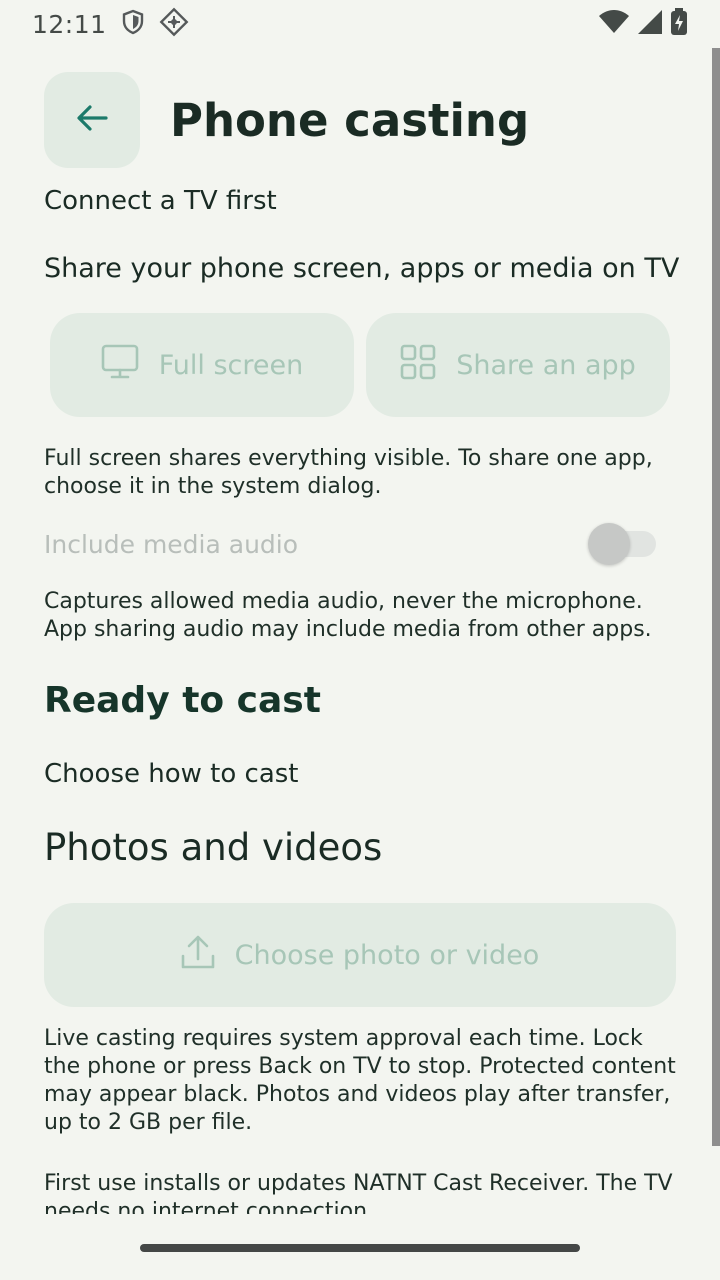 The width and height of the screenshot is (720, 1280). Describe the element at coordinates (679, 24) in the screenshot. I see `battery-charging-icon` at that location.